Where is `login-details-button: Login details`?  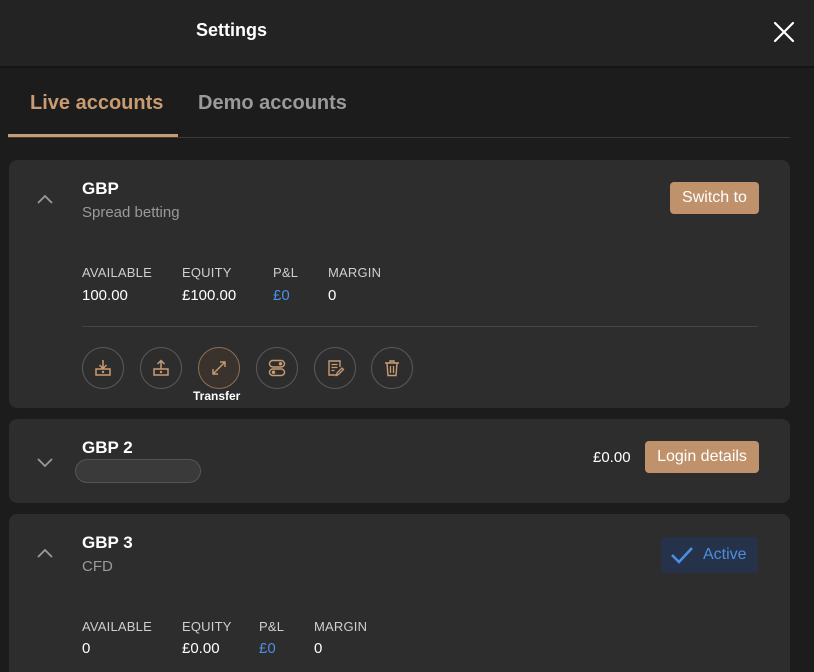
login-details-button: Login details is located at coordinates (702, 457).